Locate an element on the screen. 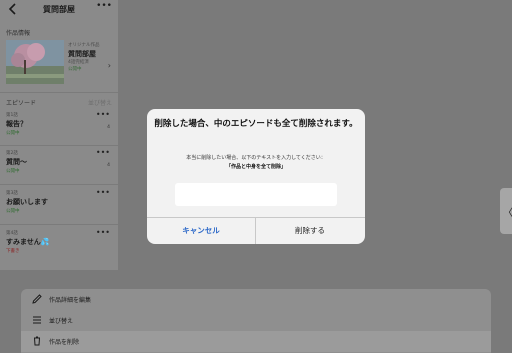 Image resolution: width=512 pixels, height=353 pixels. episode-title: お願いします is located at coordinates (27, 202).